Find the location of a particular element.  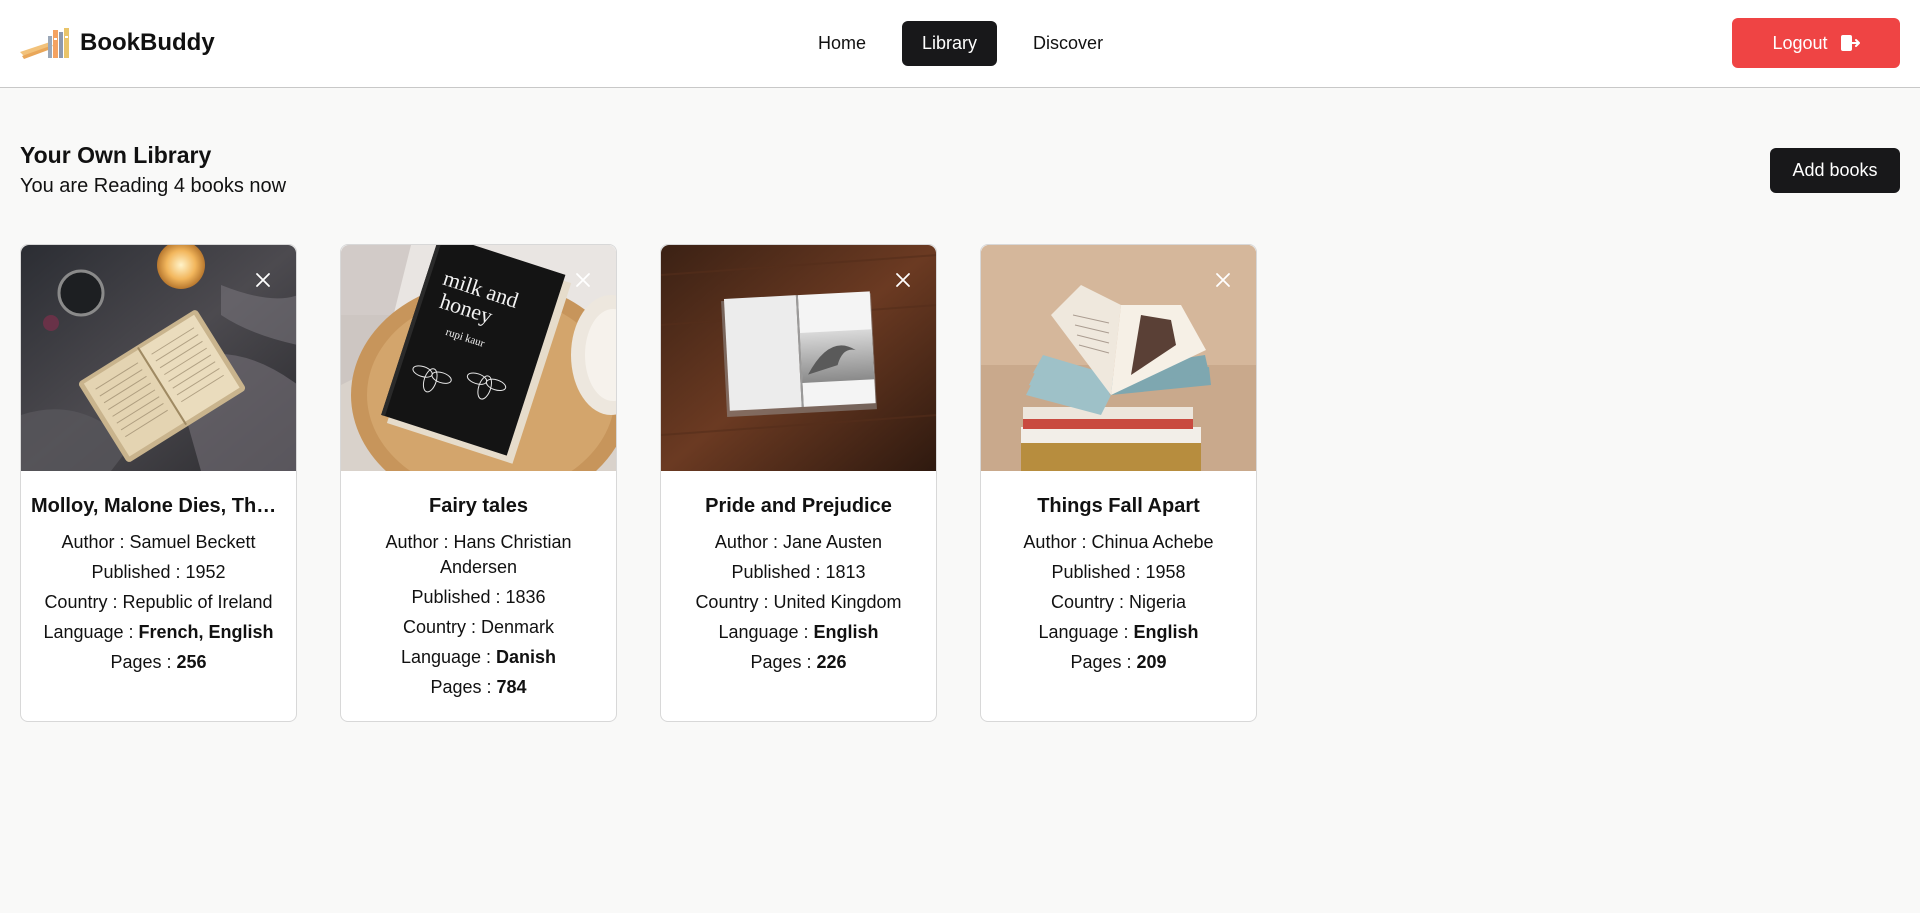

published-value: 1813 is located at coordinates (845, 572).